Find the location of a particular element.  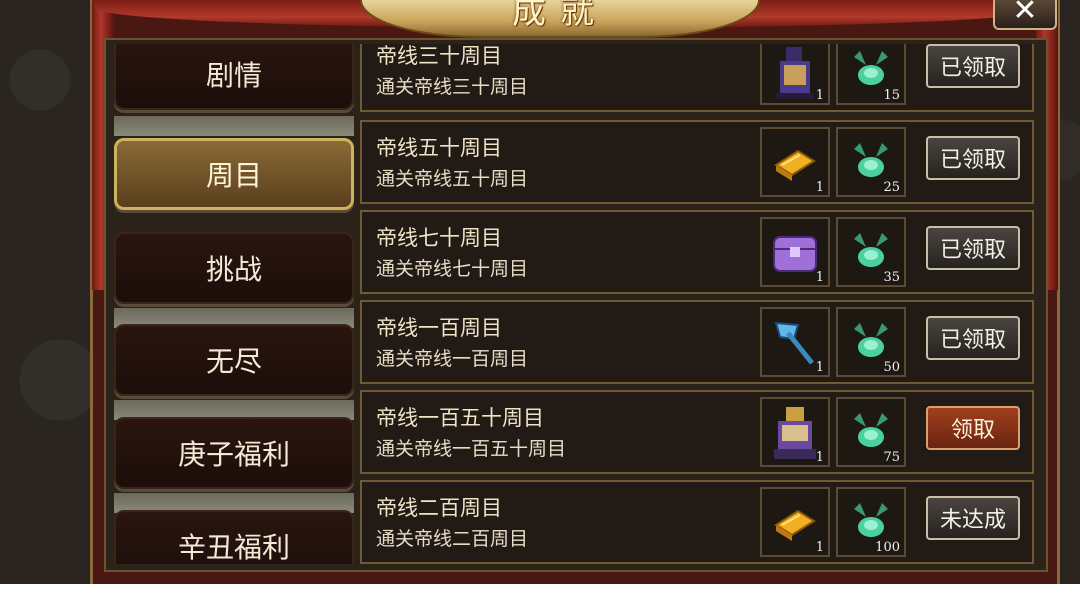

tab-story: 剧情 is located at coordinates (234, 77).